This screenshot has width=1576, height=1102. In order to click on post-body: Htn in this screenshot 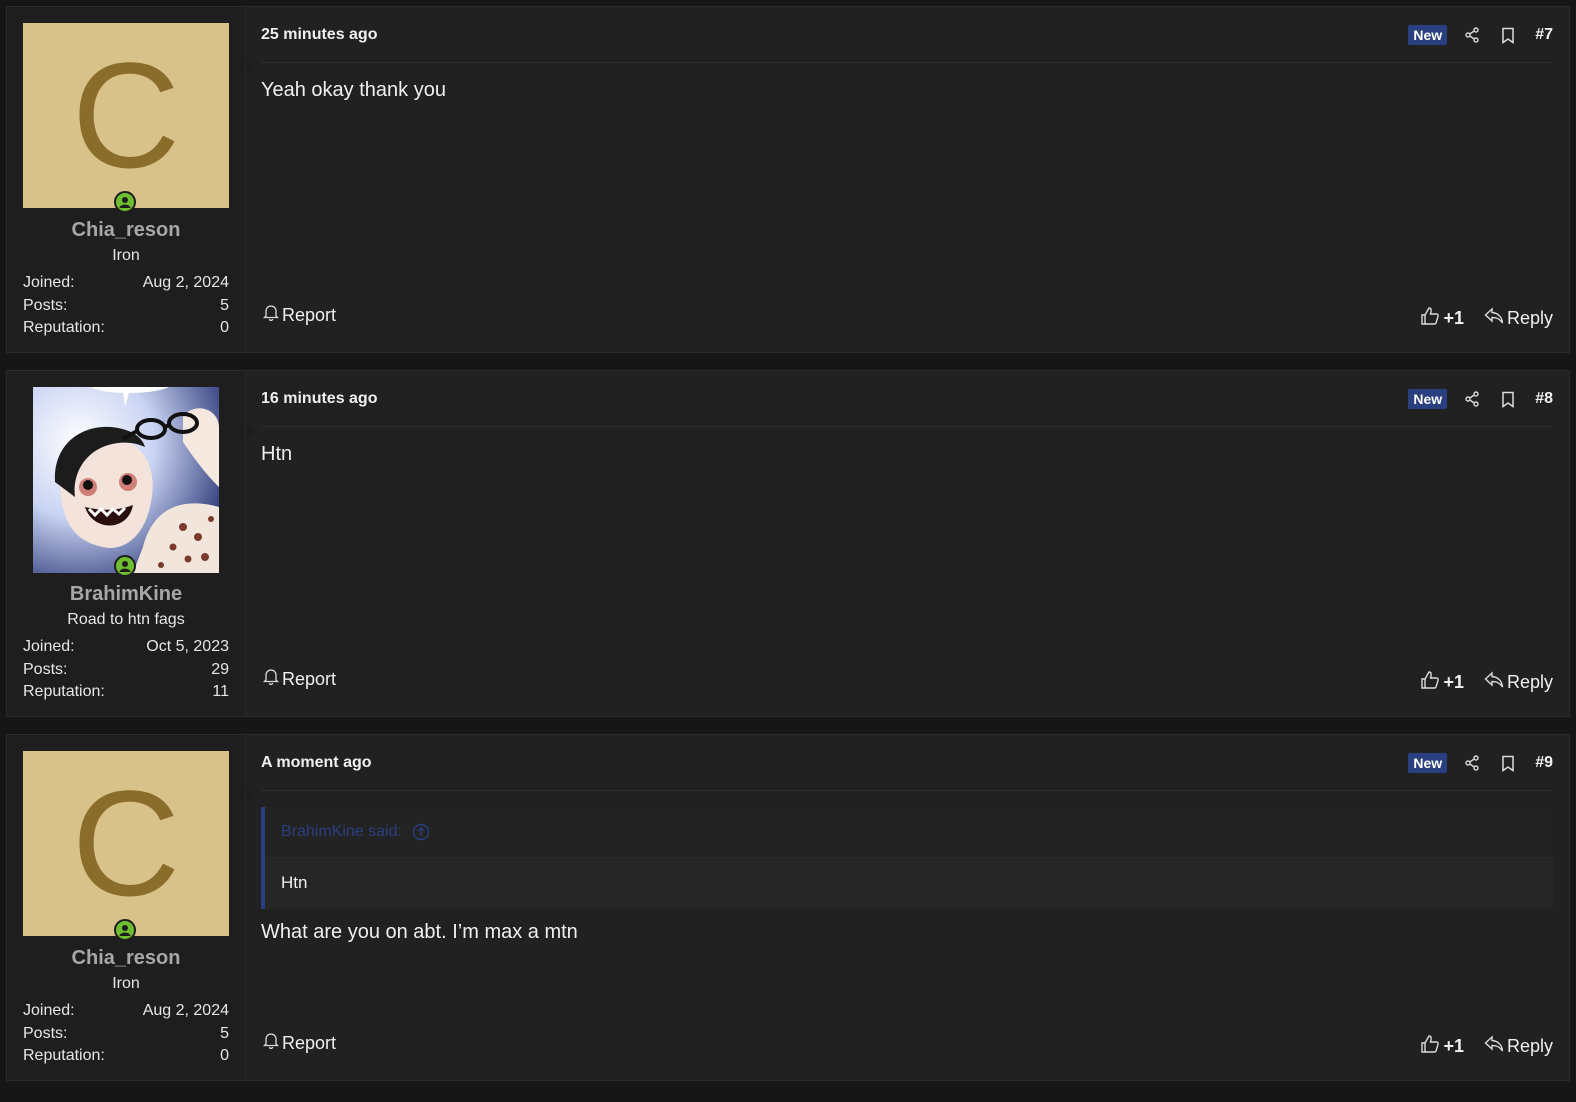, I will do `click(277, 454)`.